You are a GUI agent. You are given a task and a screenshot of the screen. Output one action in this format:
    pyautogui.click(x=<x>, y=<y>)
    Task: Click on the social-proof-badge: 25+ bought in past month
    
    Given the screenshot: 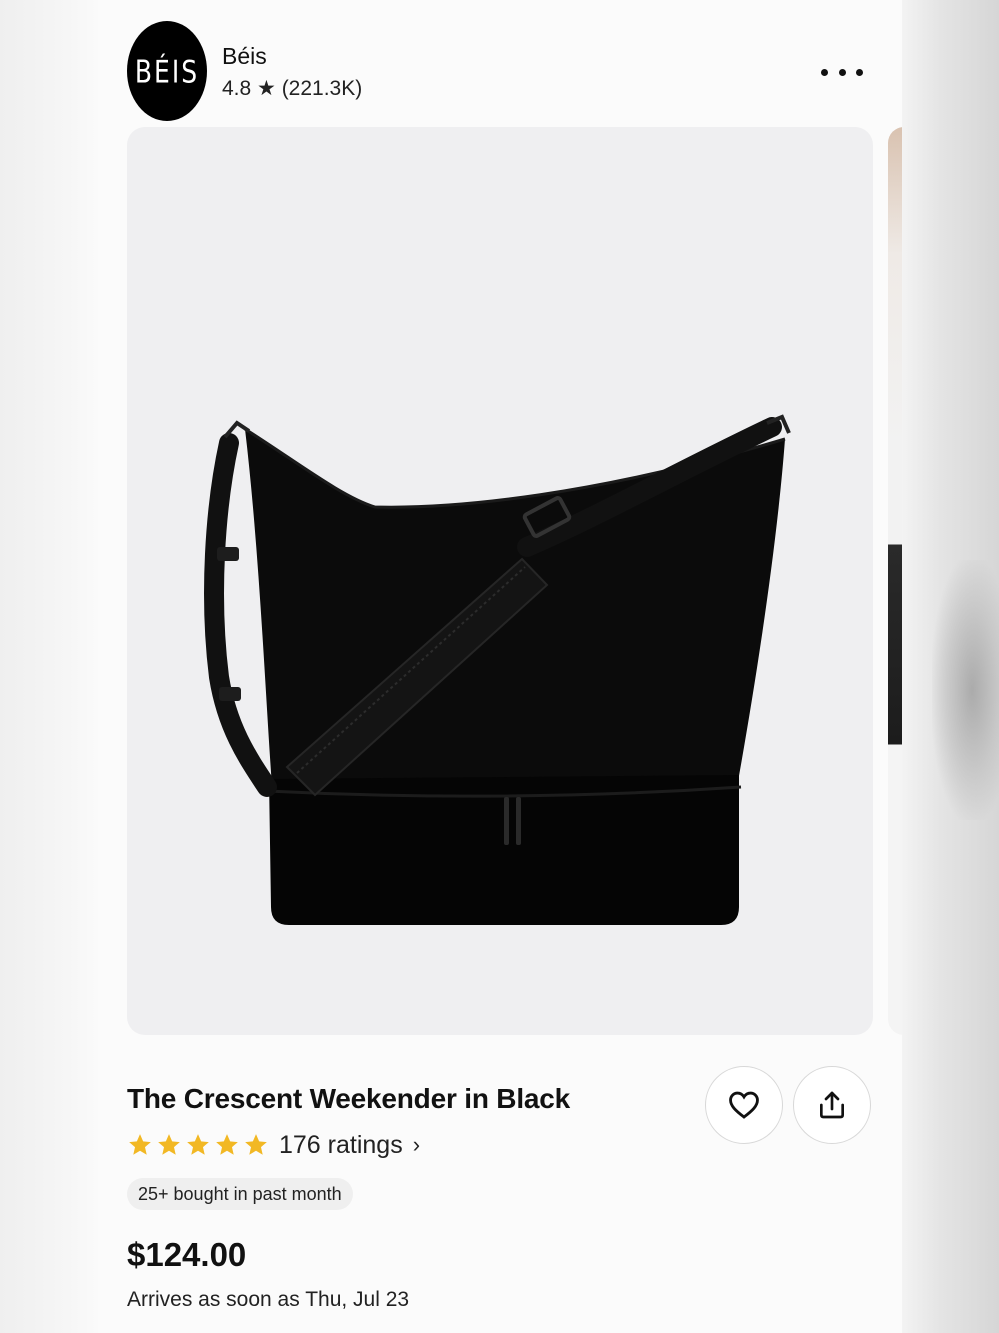 What is the action you would take?
    pyautogui.click(x=240, y=1194)
    